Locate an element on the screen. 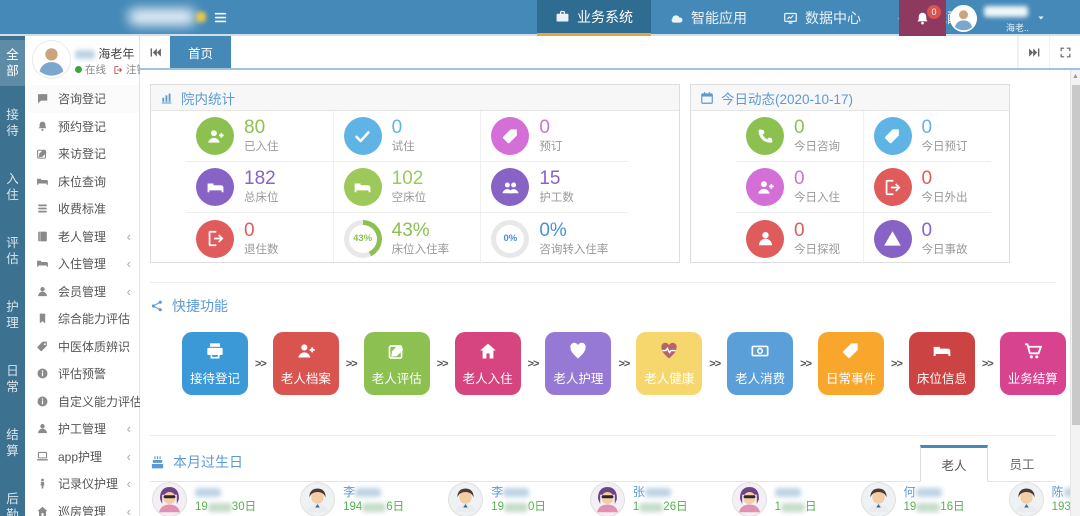  rail-item-3: 评估 is located at coordinates (12, 251).